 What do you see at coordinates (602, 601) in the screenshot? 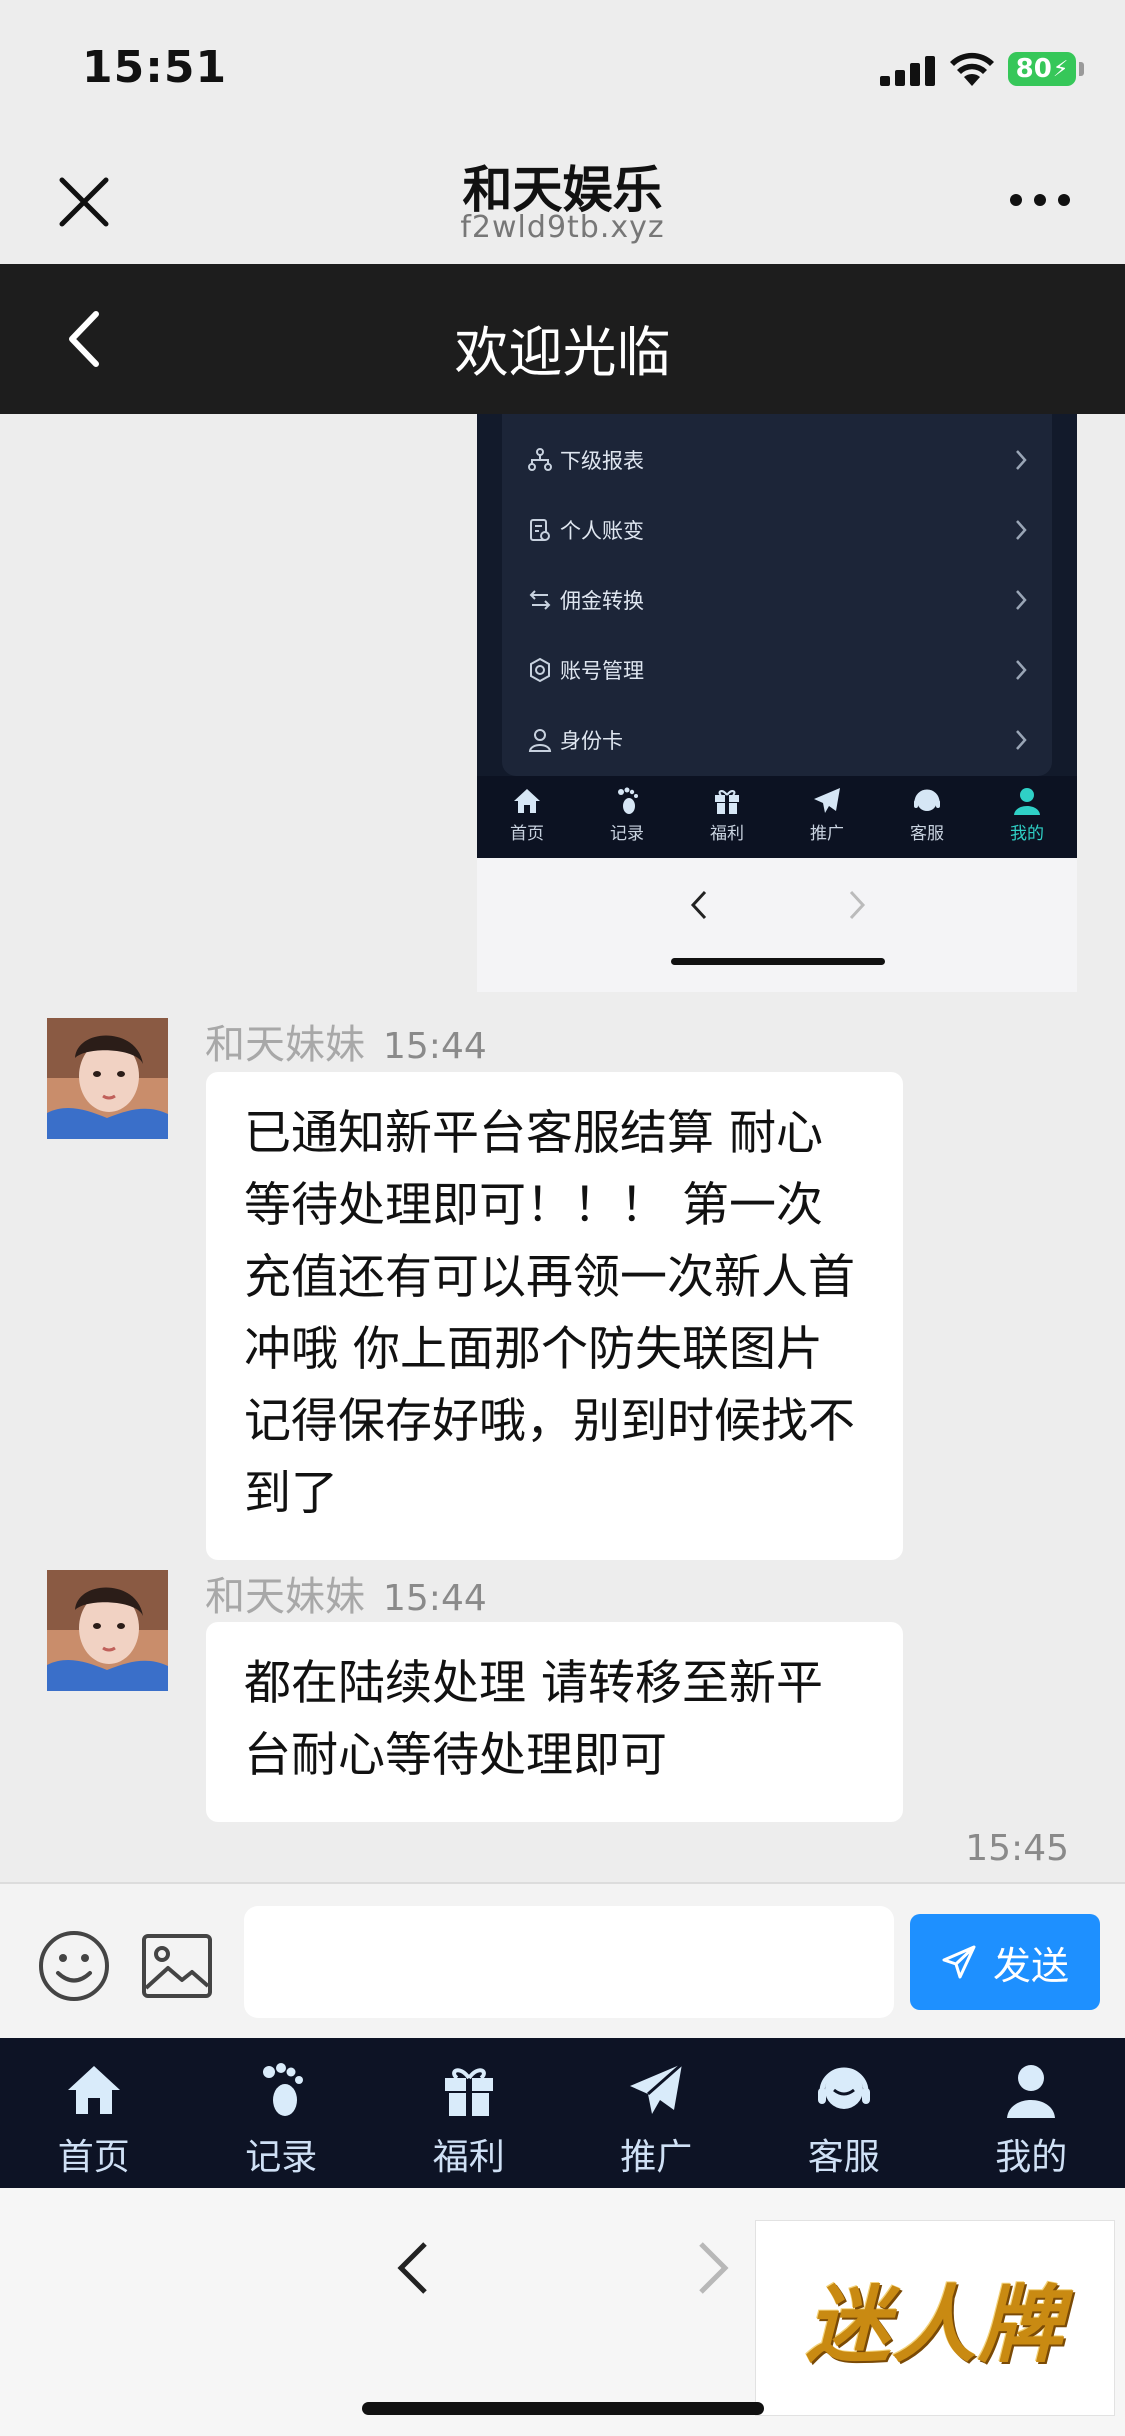
I see `screenshot-menu-label: 佣金转换` at bounding box center [602, 601].